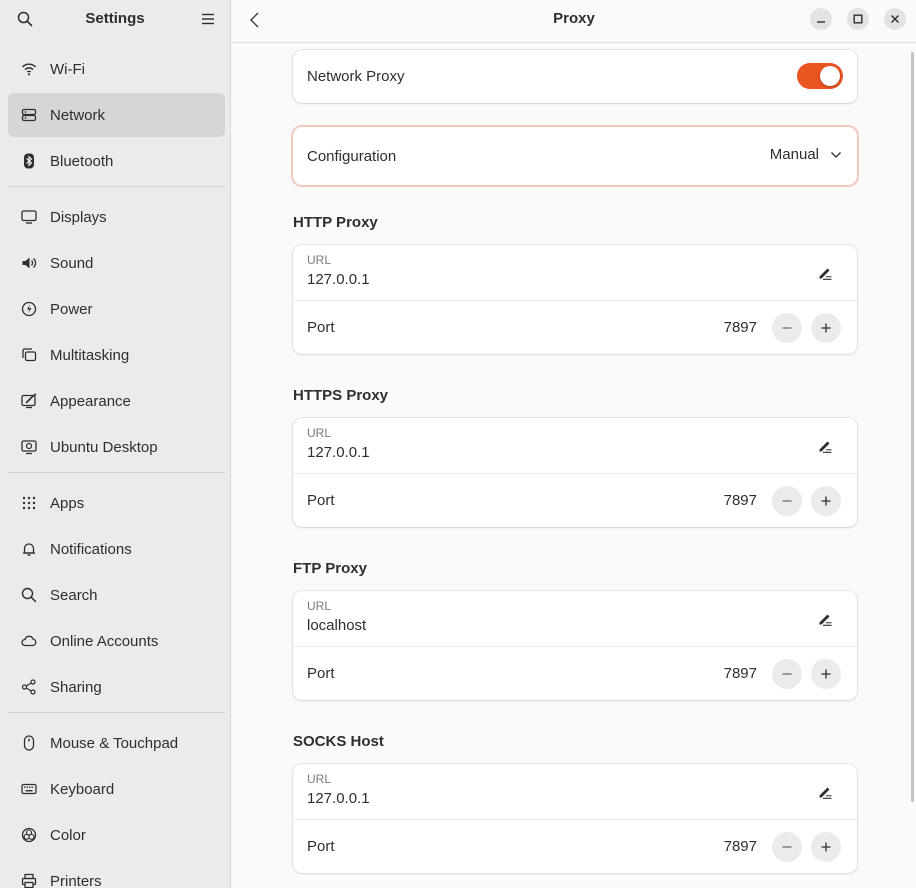 The image size is (916, 888). Describe the element at coordinates (116, 873) in the screenshot. I see `sidebar-item-printers: Printers` at that location.